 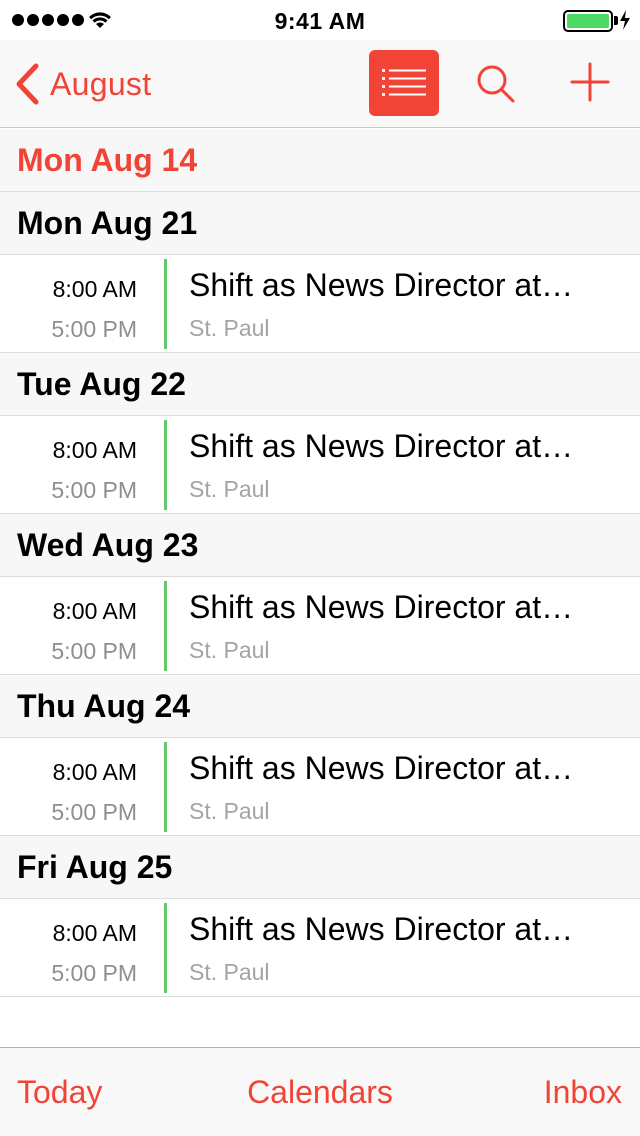 I want to click on battery-icon, so click(x=588, y=21).